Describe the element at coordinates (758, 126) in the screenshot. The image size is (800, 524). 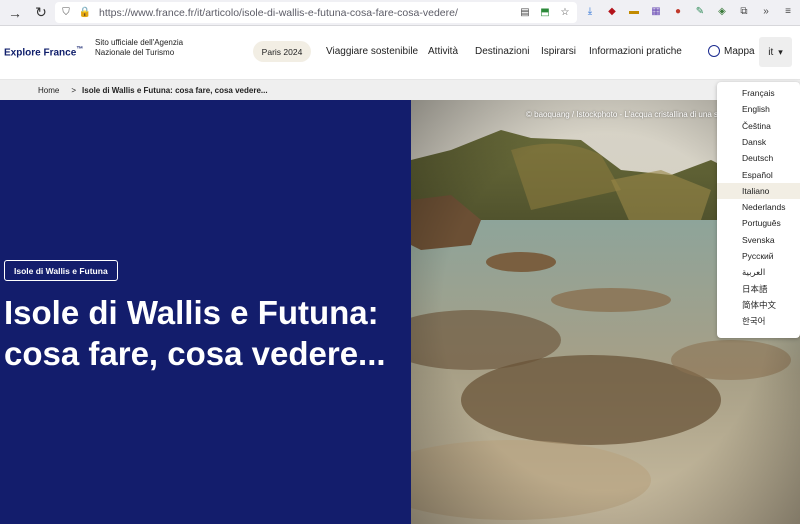
I see `language-option: Čeština` at that location.